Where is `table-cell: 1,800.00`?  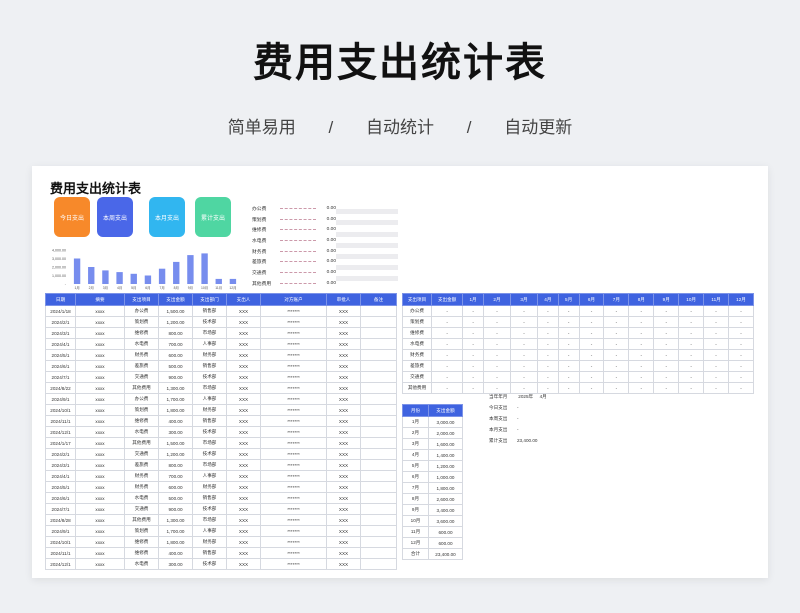
table-cell: 1,800.00 is located at coordinates (445, 488).